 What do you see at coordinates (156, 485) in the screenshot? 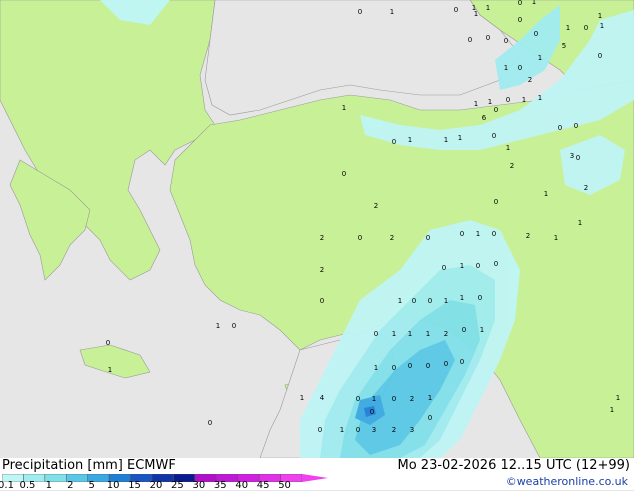
I see `legend-tick-label: 20` at bounding box center [156, 485].